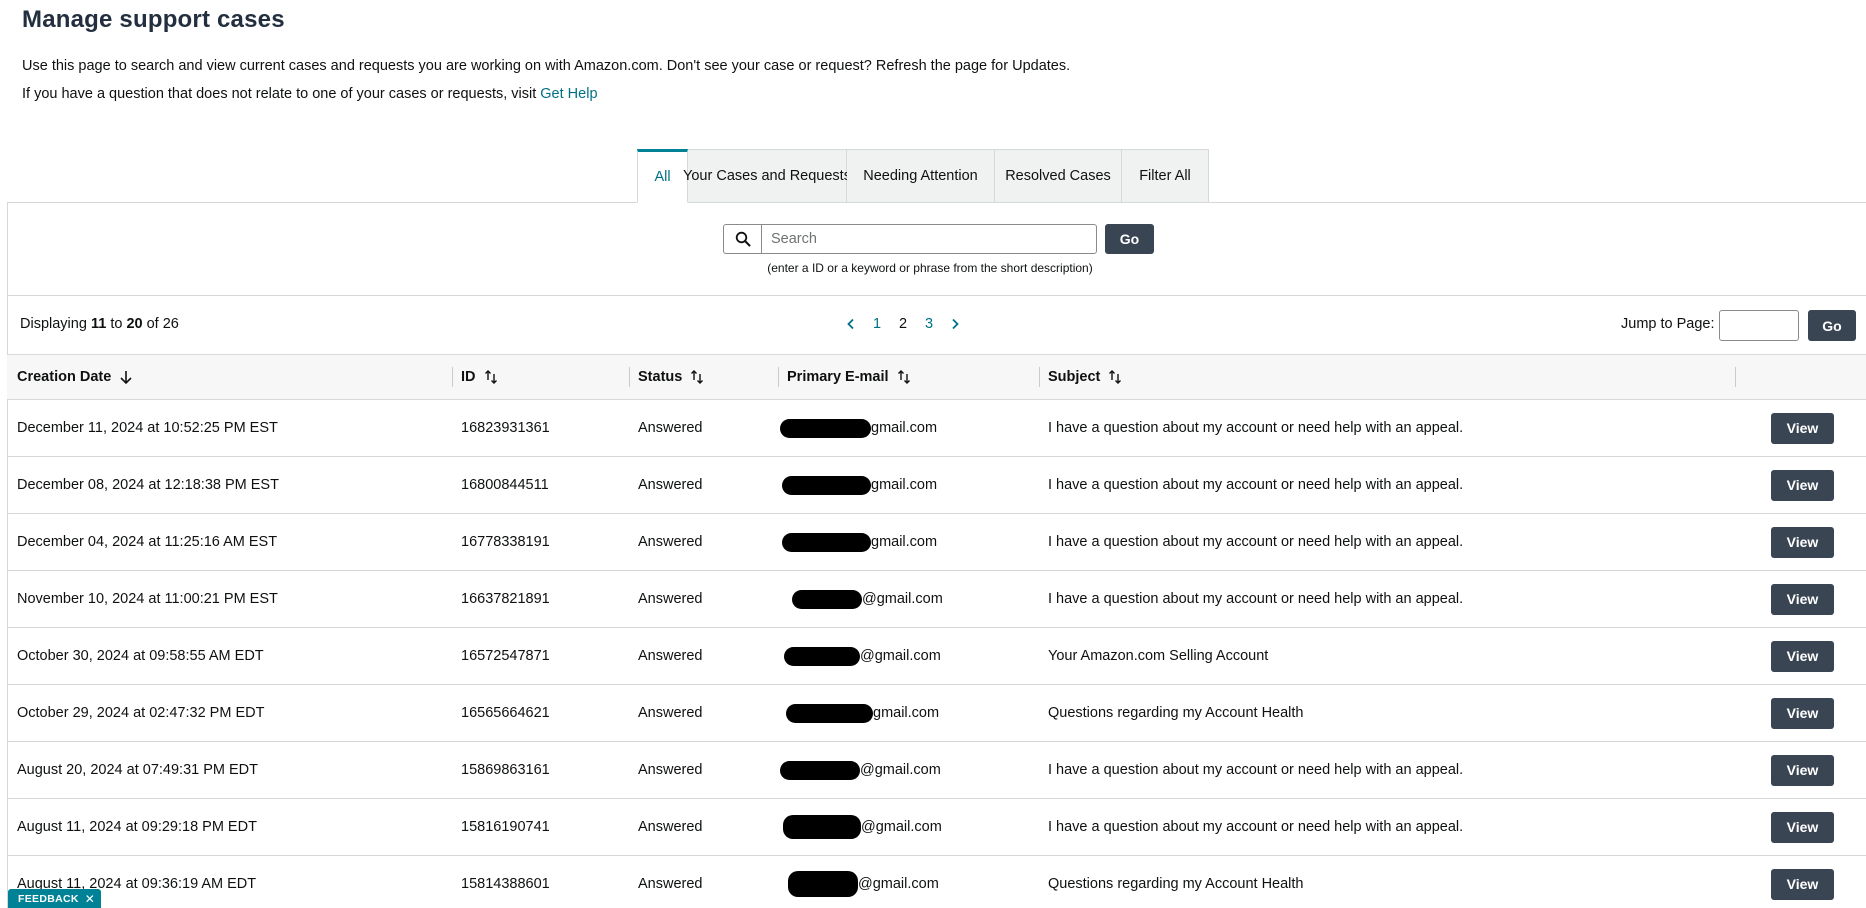 The height and width of the screenshot is (908, 1866). Describe the element at coordinates (126, 377) in the screenshot. I see `arrow-down-icon` at that location.